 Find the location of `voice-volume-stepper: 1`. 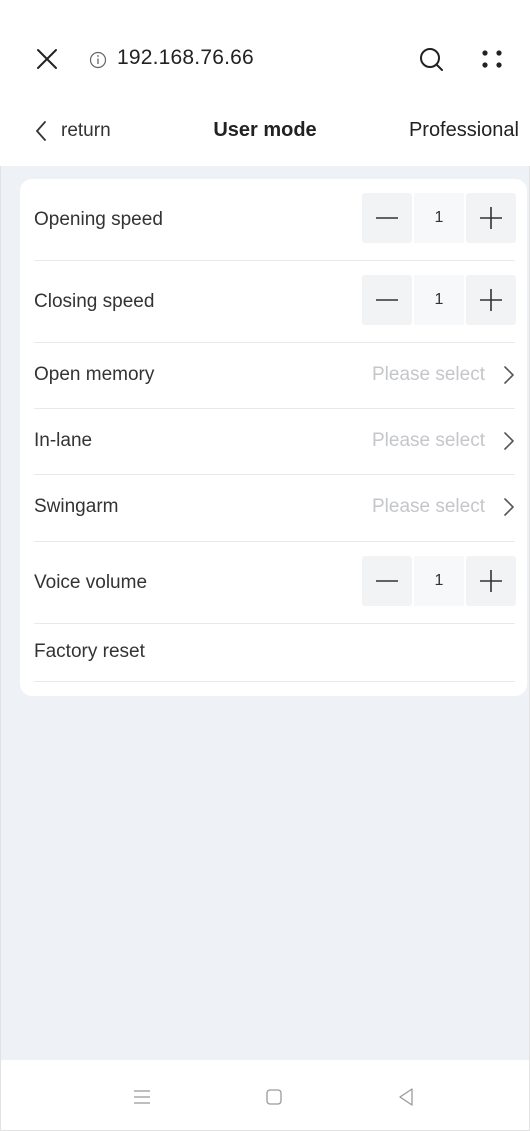

voice-volume-stepper: 1 is located at coordinates (439, 581).